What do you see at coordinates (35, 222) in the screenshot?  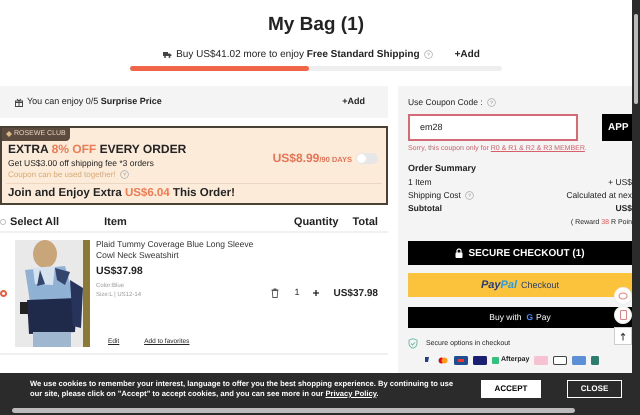 I see `select-all-label: Select All` at bounding box center [35, 222].